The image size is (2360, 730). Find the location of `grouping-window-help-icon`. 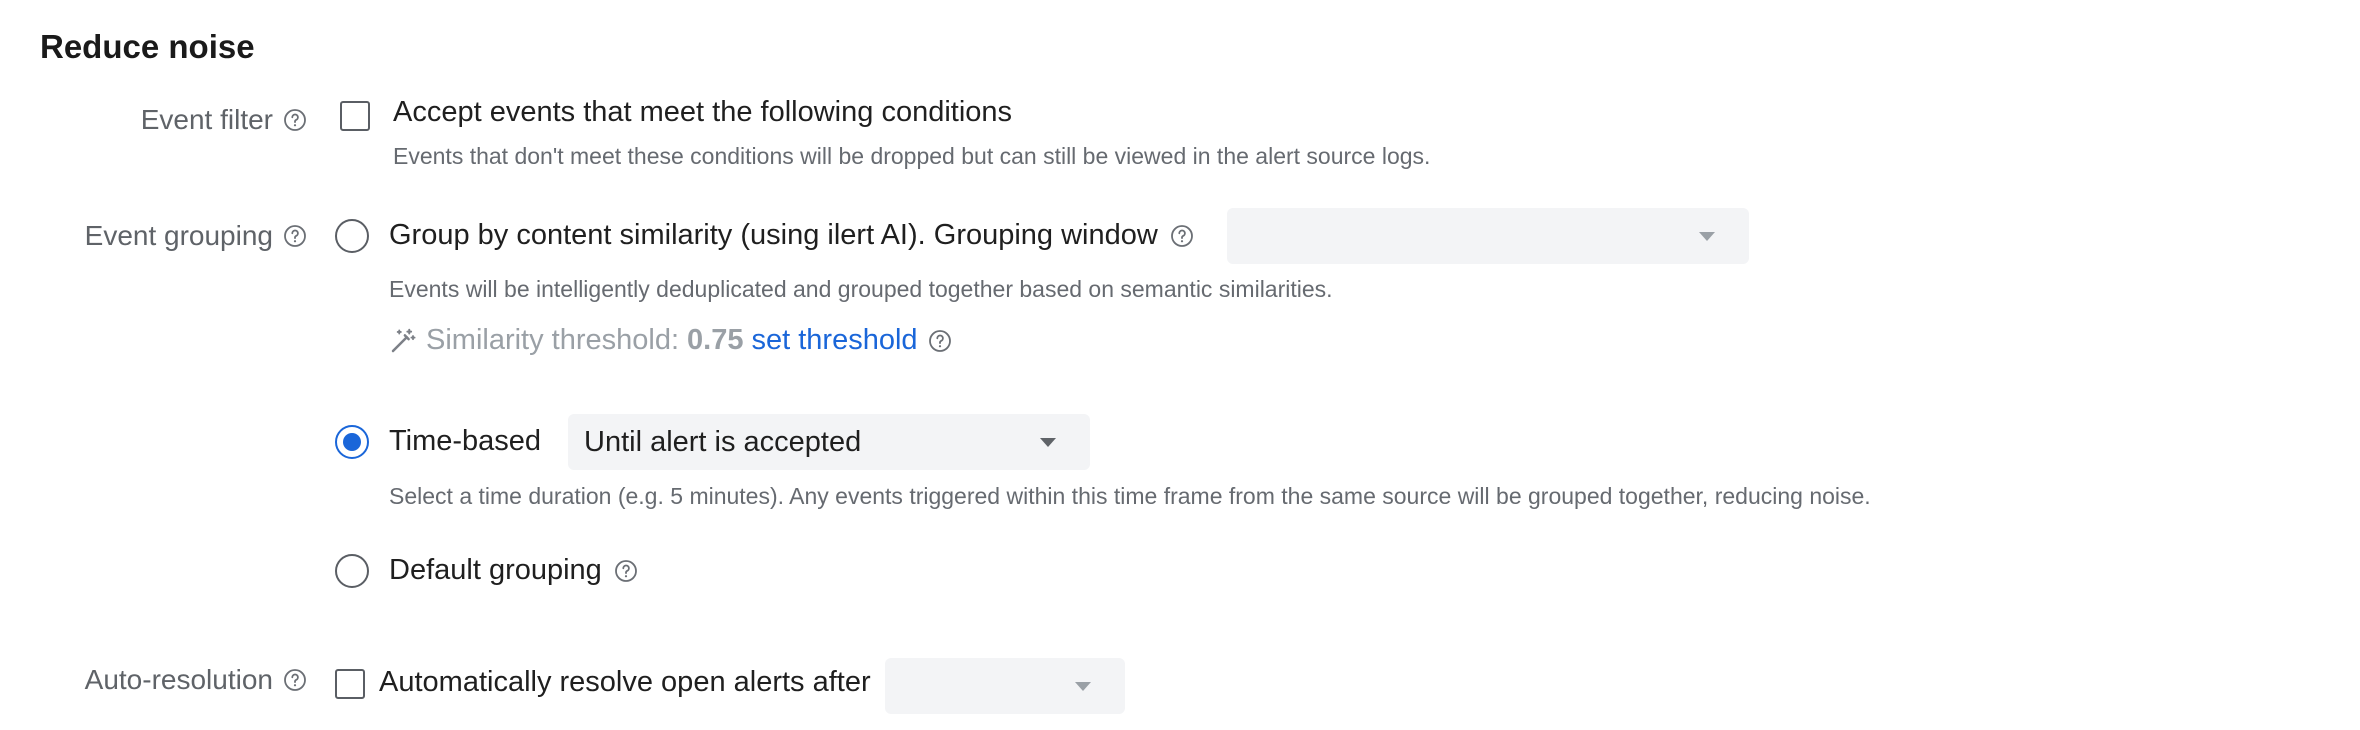

grouping-window-help-icon is located at coordinates (1182, 236).